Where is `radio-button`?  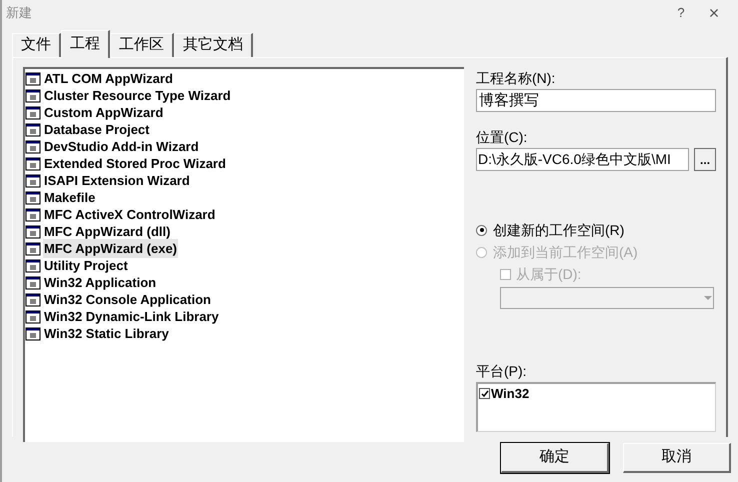 radio-button is located at coordinates (481, 230).